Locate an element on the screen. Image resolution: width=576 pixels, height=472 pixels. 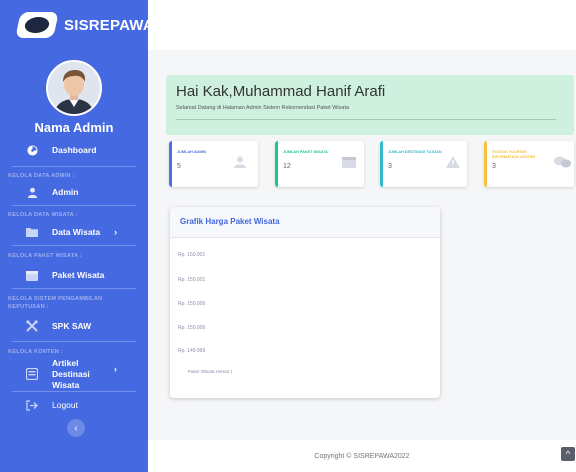
card-label: JUMLAH ADMIN is located at coordinates (192, 152).